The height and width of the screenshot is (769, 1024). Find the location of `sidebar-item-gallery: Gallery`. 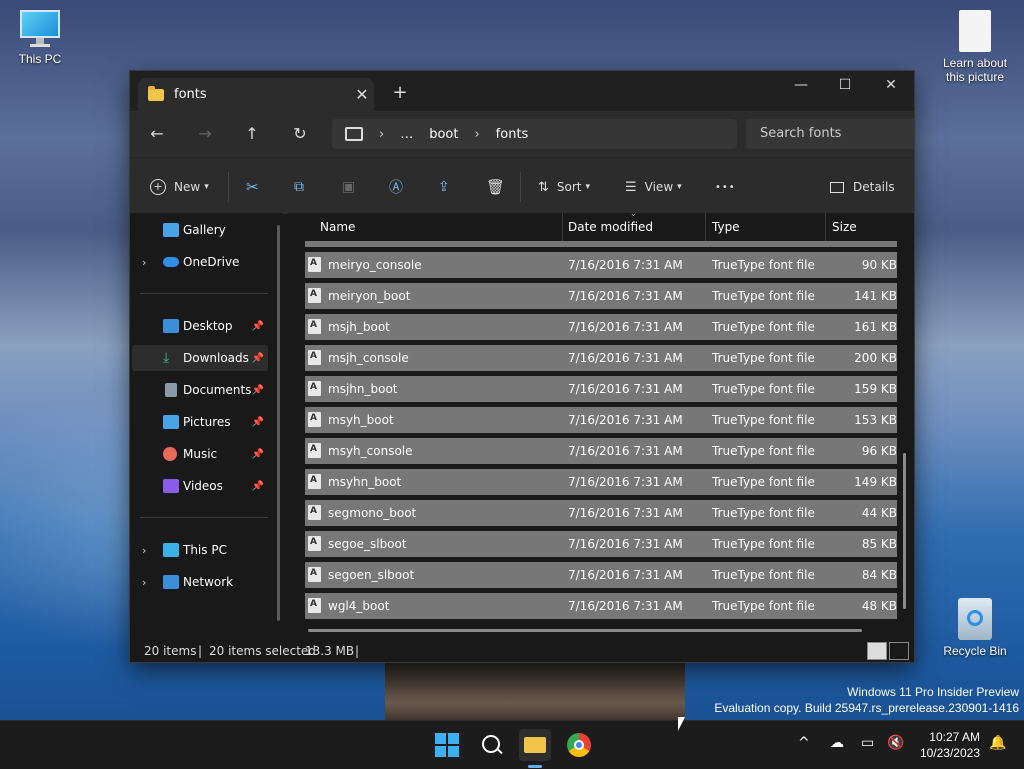

sidebar-item-gallery: Gallery is located at coordinates (200, 230).